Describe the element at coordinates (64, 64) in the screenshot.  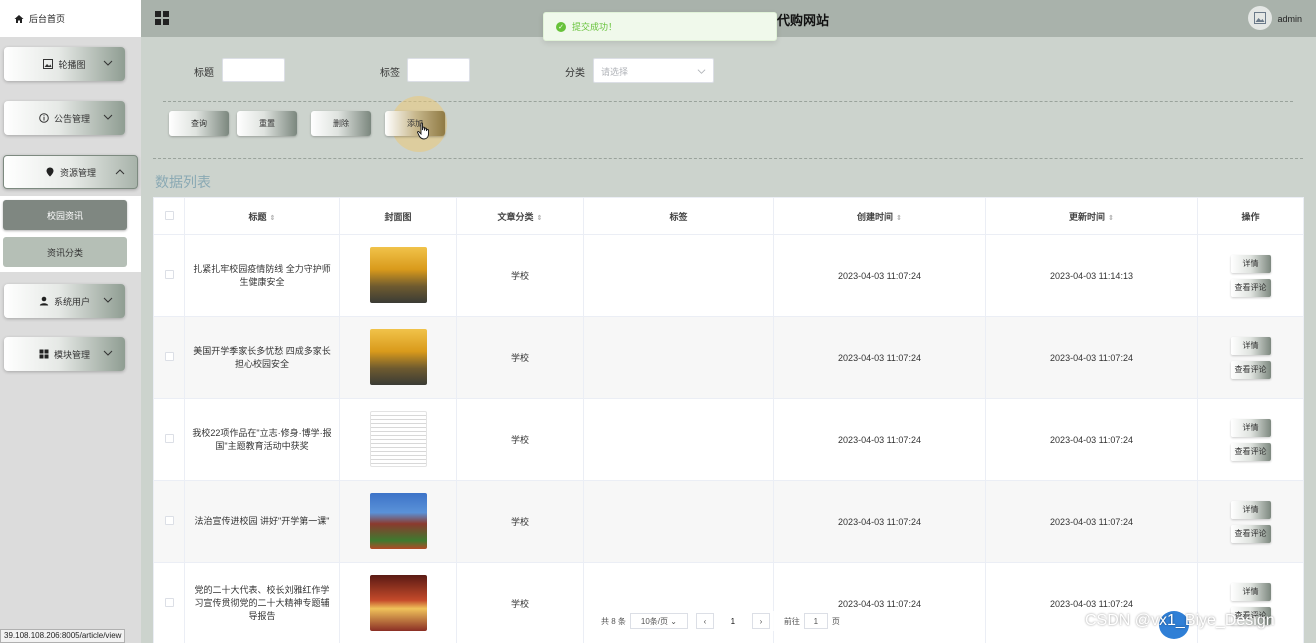
I see `sidebar-item-carousel: 轮播图` at that location.